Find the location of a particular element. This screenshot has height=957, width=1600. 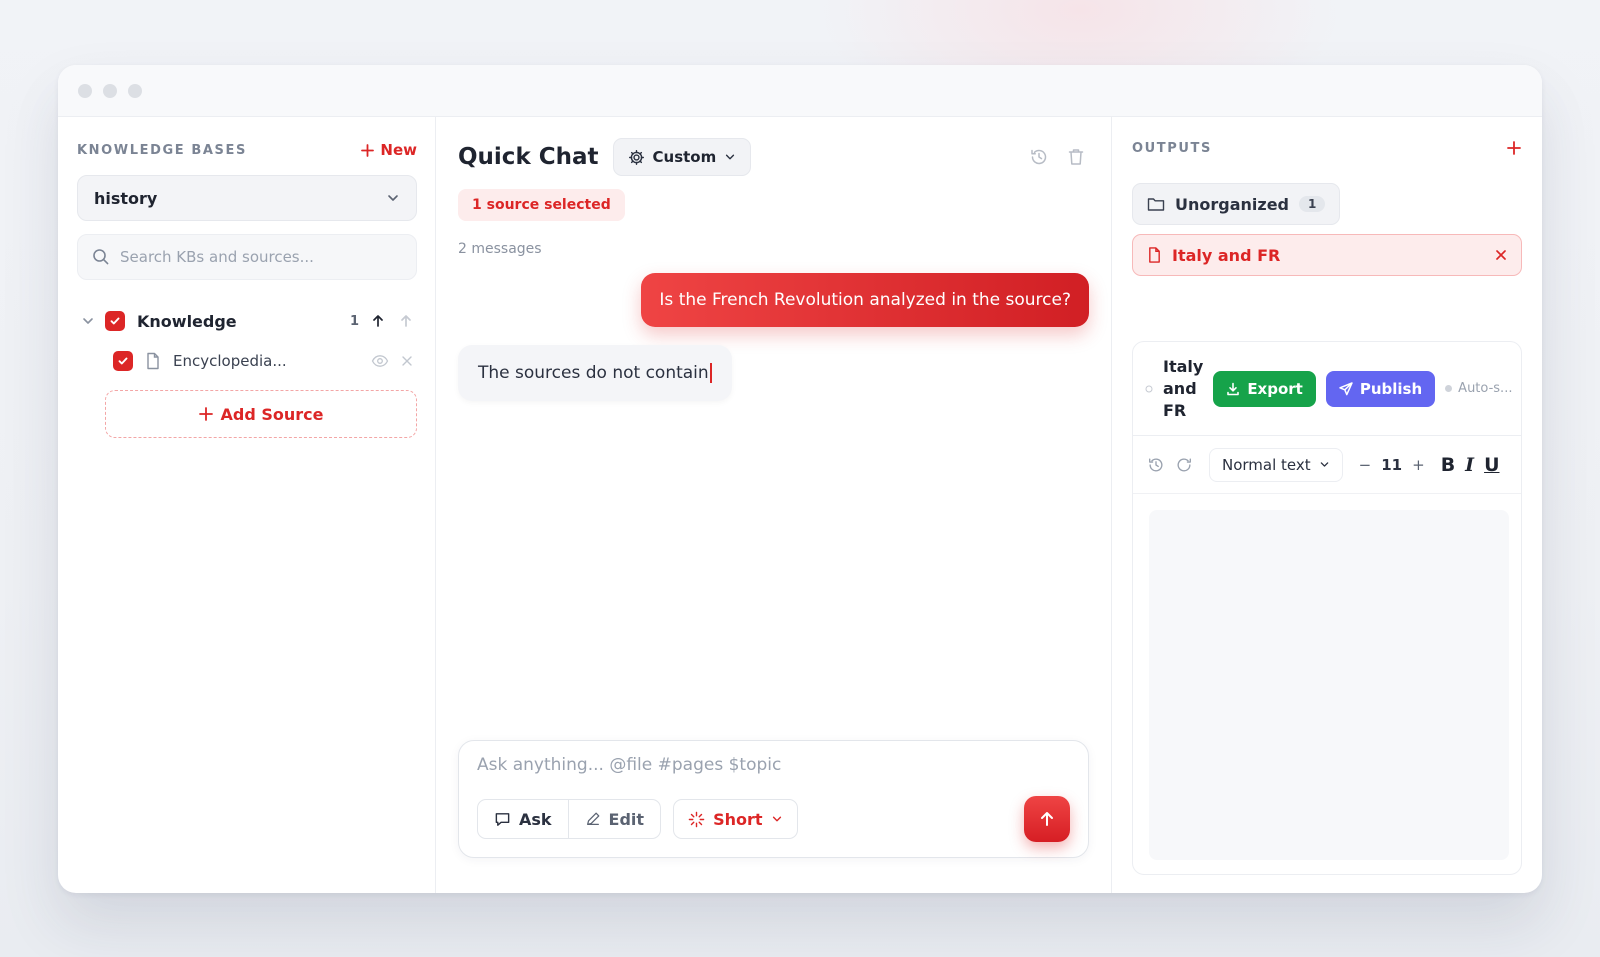

new-kb-button: New is located at coordinates (389, 150).